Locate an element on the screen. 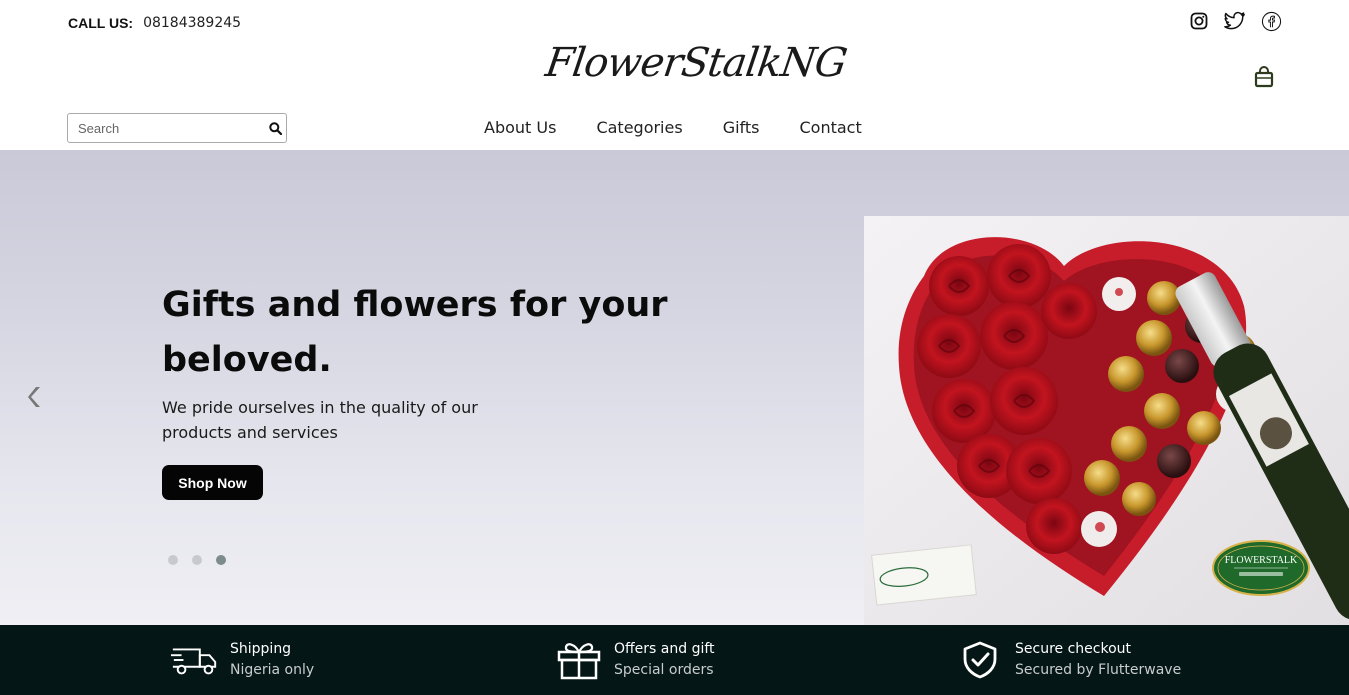 This screenshot has height=695, width=1349. nav-item-about-us: About Us is located at coordinates (520, 127).